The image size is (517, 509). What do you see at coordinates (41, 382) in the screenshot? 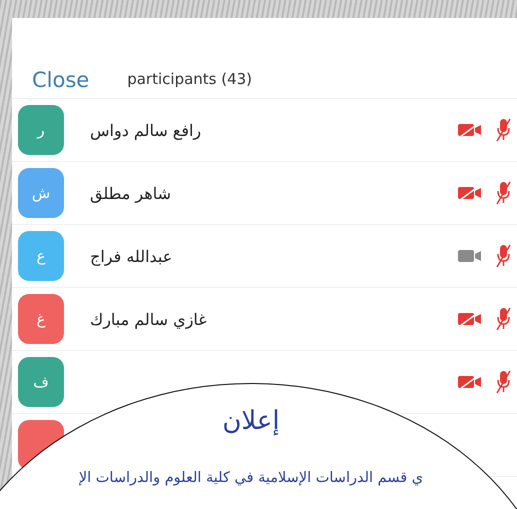
I see `avatar-initial: ف` at bounding box center [41, 382].